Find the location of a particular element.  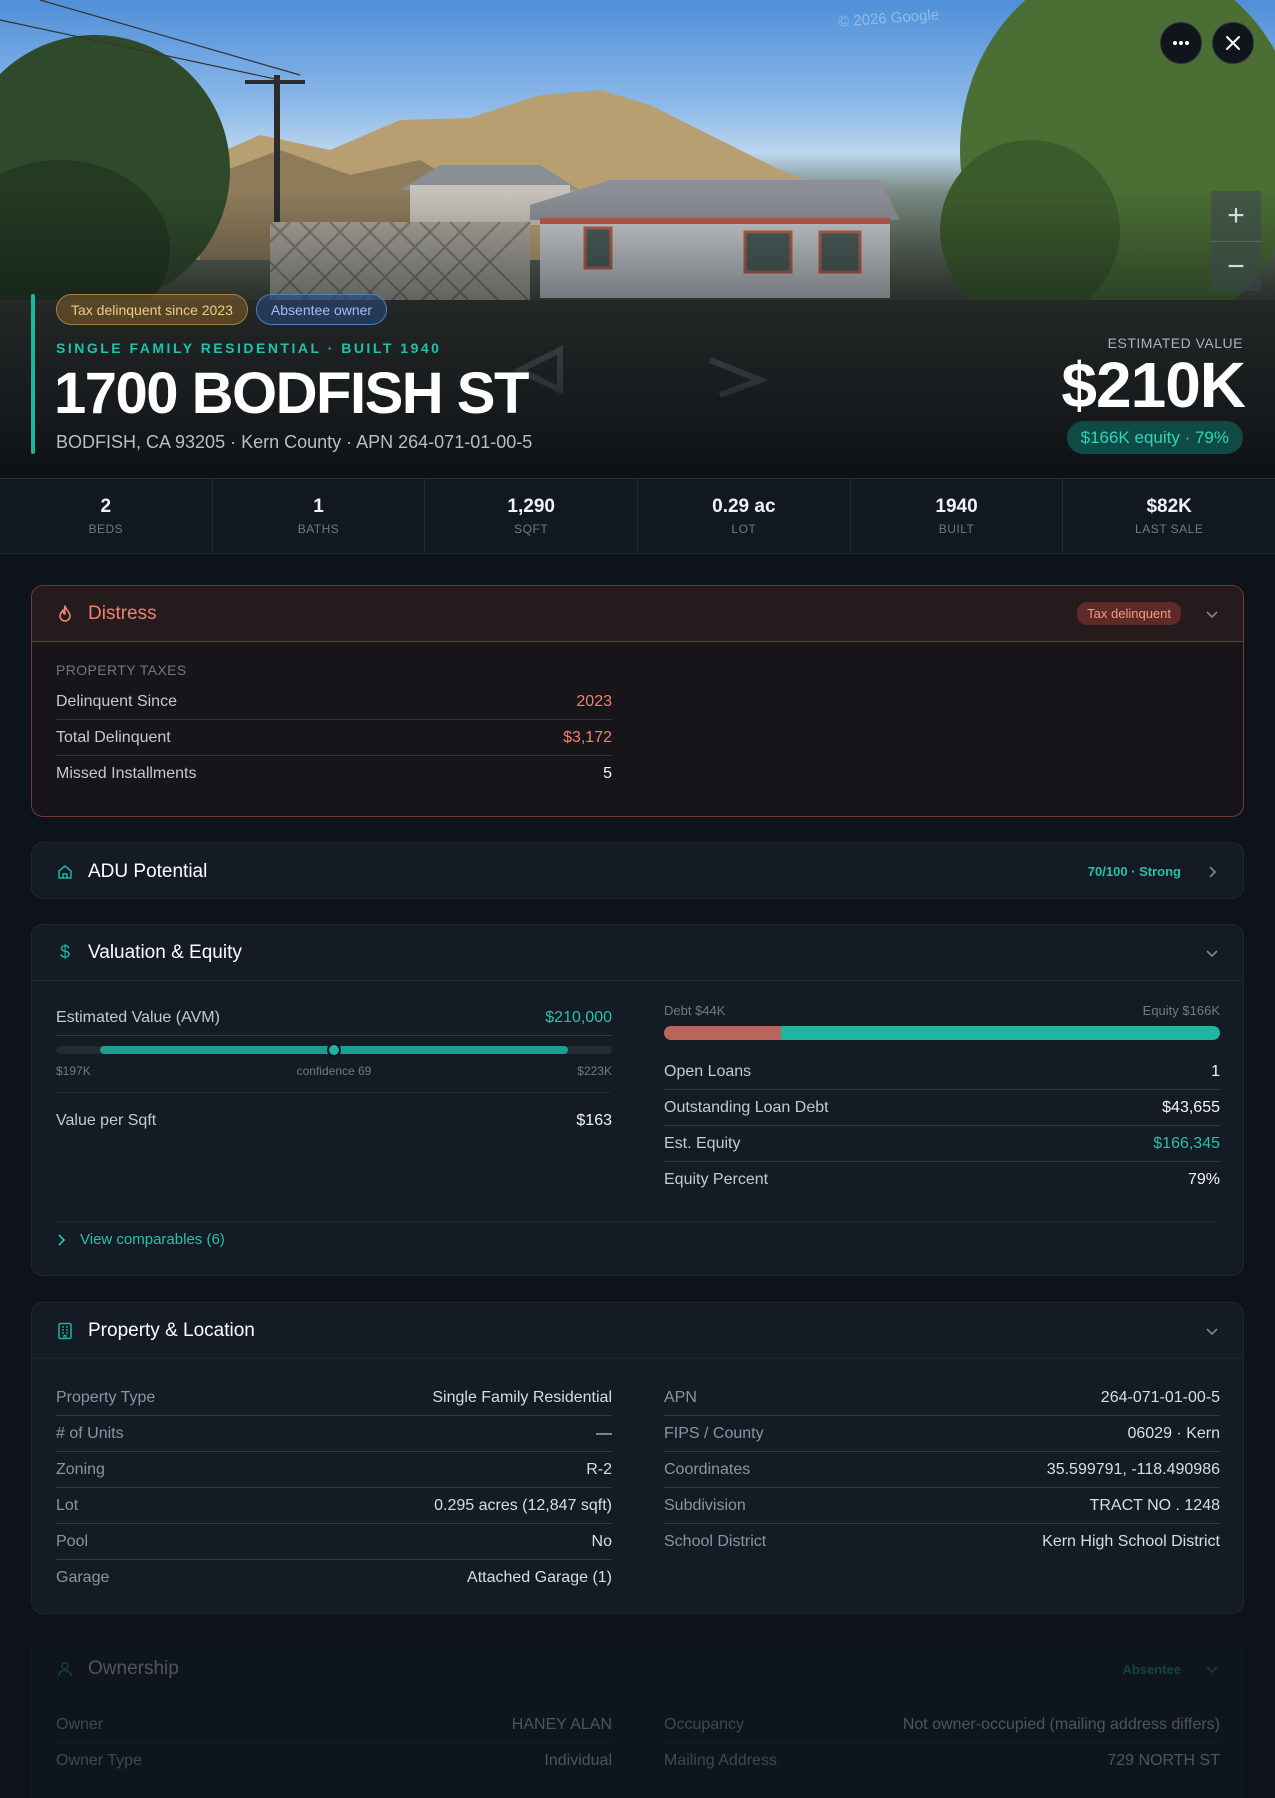

close-button is located at coordinates (1233, 43).